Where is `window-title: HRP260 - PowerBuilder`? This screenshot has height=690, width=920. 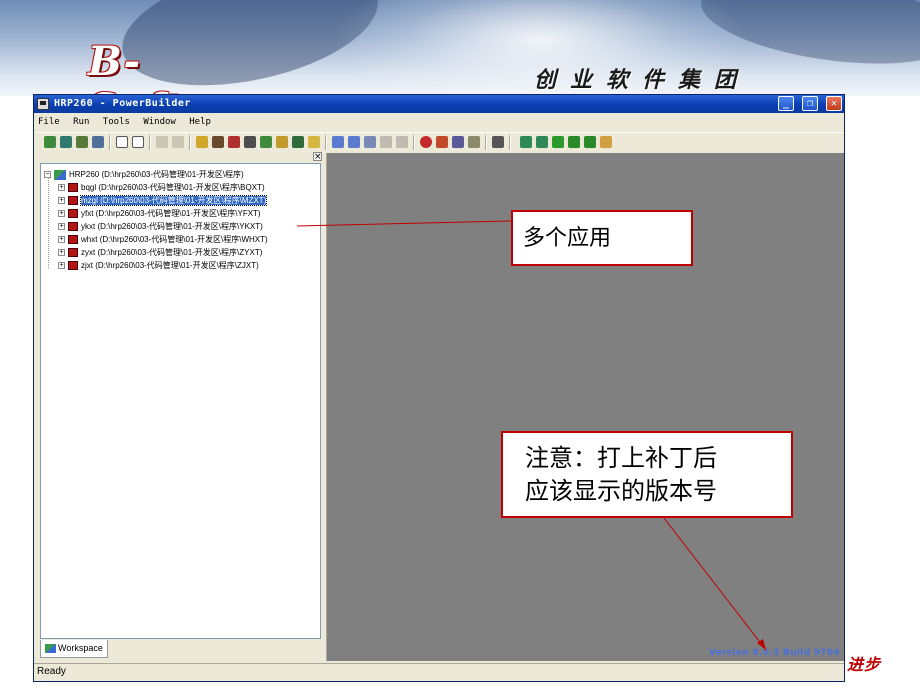 window-title: HRP260 - PowerBuilder is located at coordinates (122, 103).